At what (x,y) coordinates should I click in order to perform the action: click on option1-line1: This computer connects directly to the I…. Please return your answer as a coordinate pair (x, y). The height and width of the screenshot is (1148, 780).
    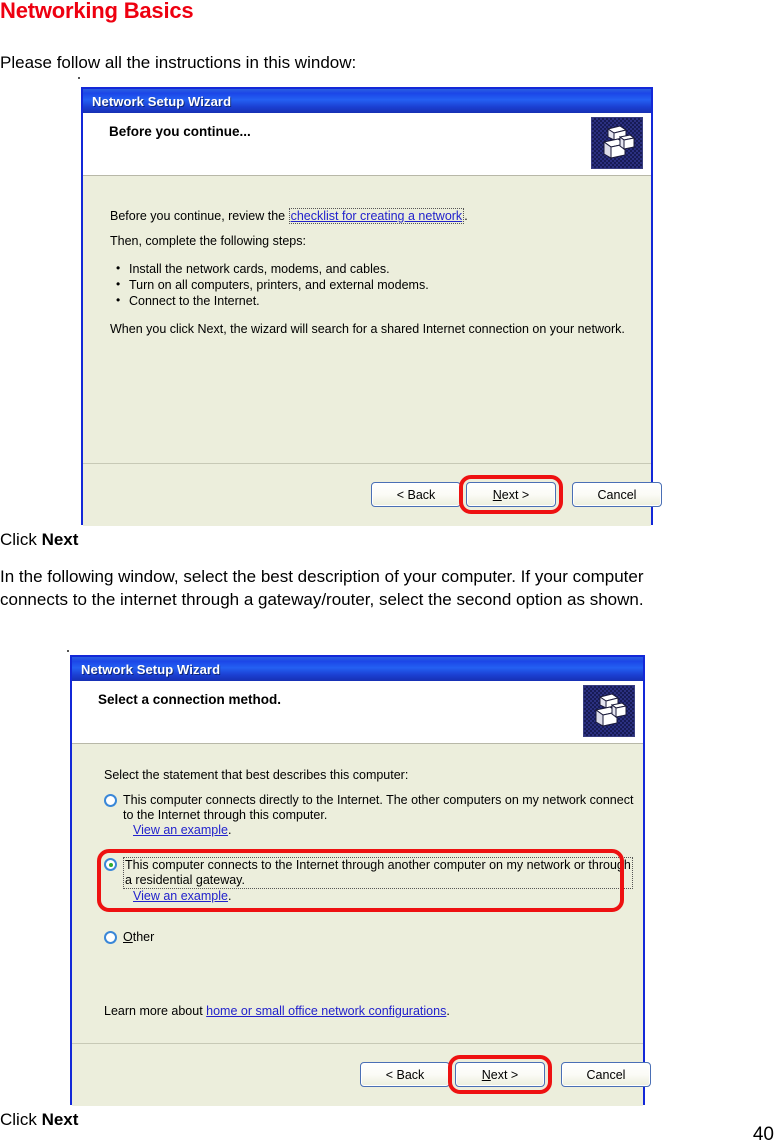
    Looking at the image, I should click on (378, 800).